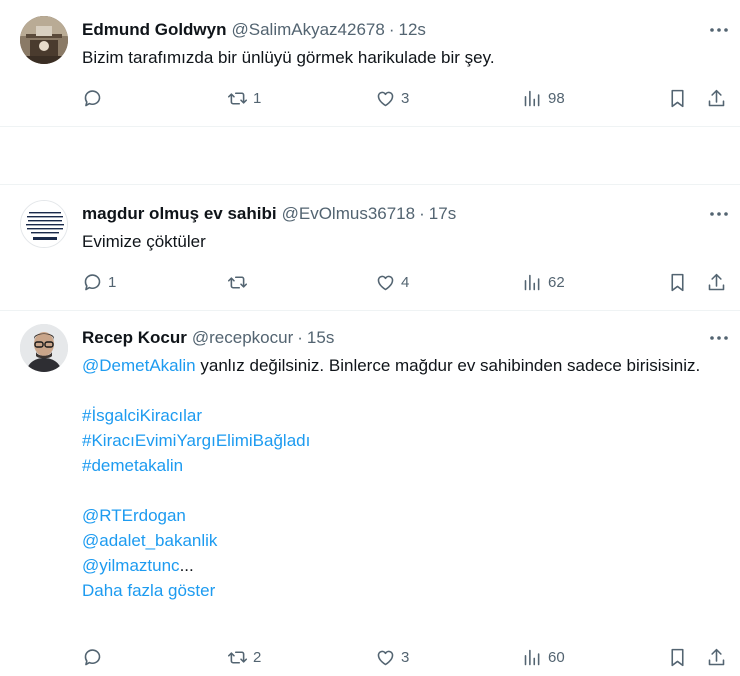 The height and width of the screenshot is (676, 740). Describe the element at coordinates (154, 30) in the screenshot. I see `display-name: Edmund Goldwyn` at that location.